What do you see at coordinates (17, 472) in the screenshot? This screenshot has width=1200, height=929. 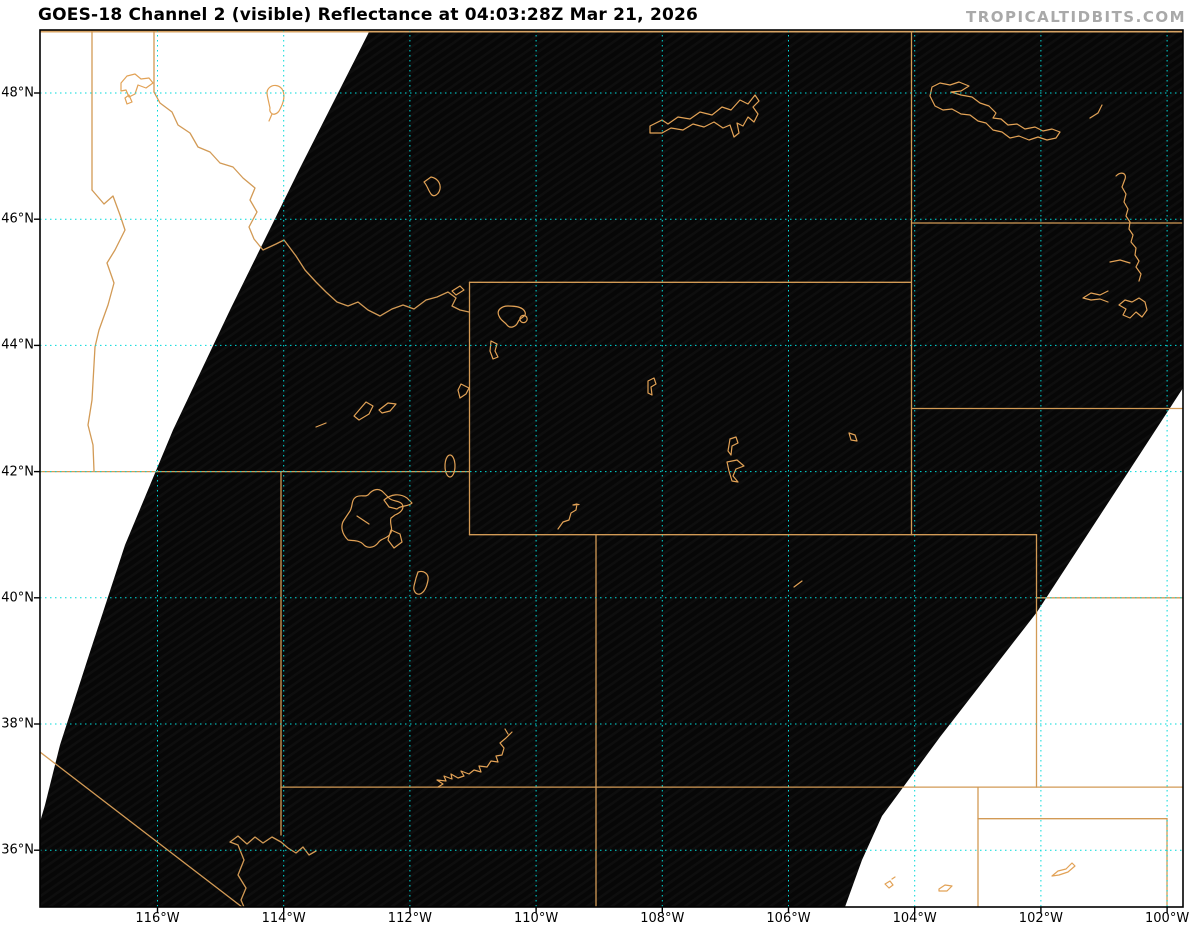 I see `lat-tick-label: 42°N` at bounding box center [17, 472].